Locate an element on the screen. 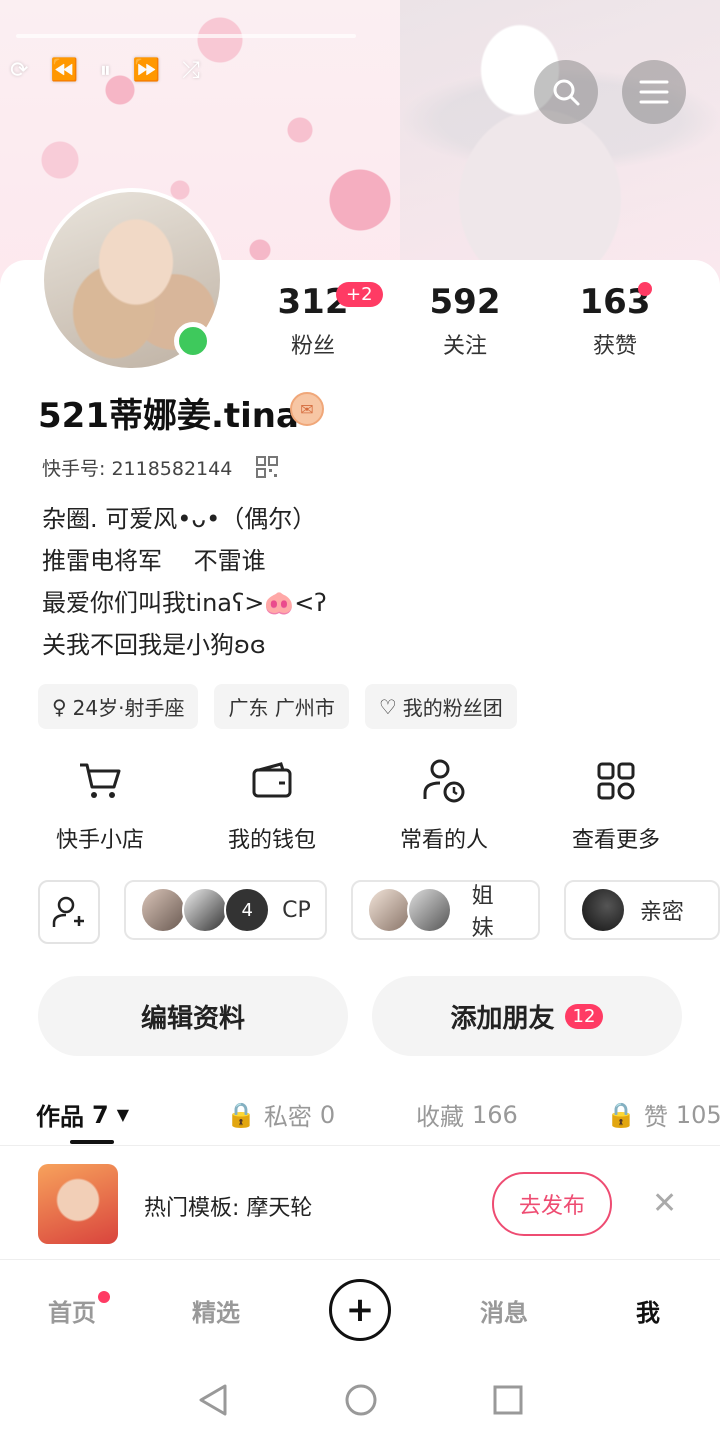  tab-private: 🔒 私密 0 is located at coordinates (285, 1114).